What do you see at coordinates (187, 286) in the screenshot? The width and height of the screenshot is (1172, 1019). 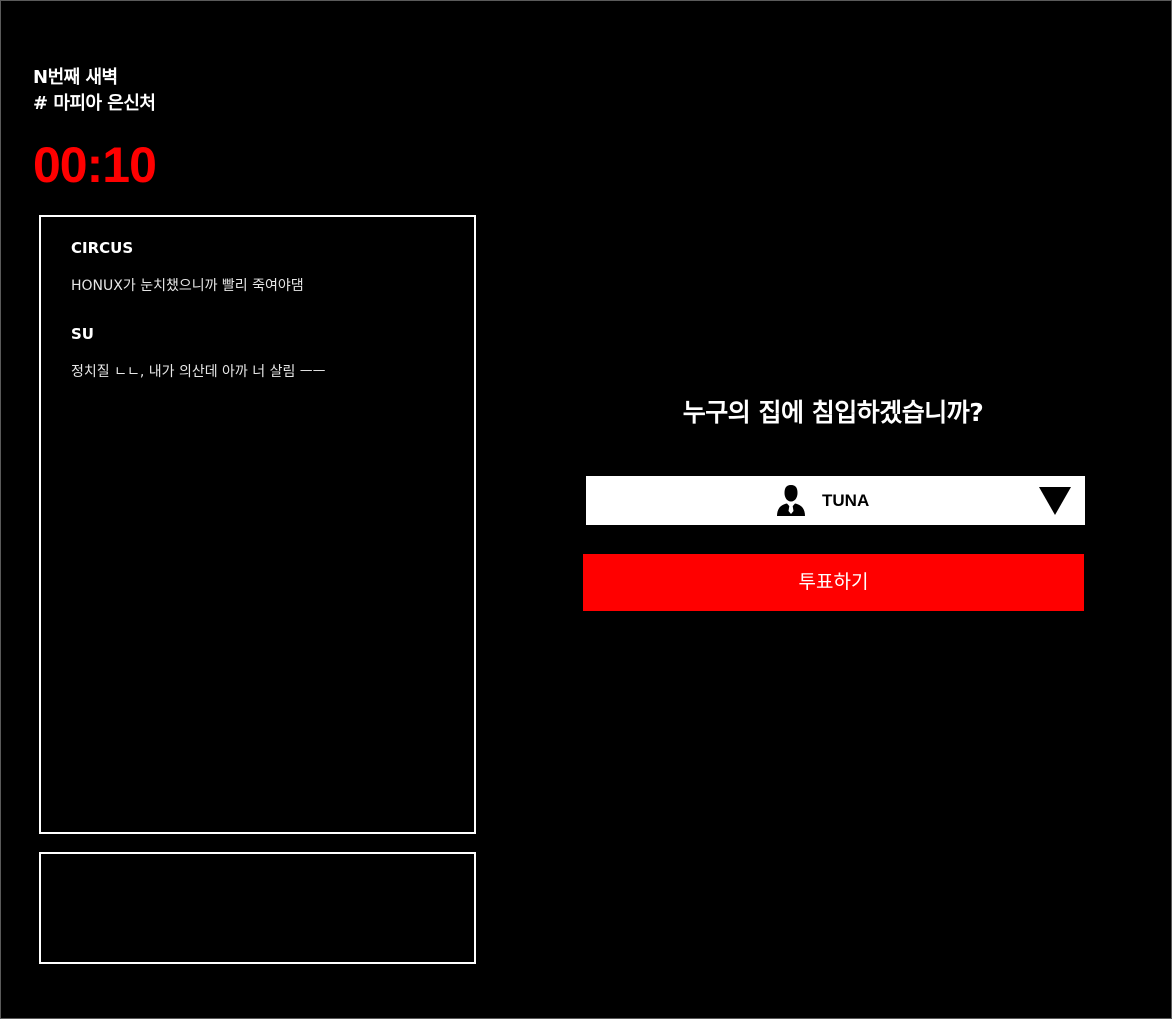 I see `chat-text: HONUX가 눈치챘으니까 빨리 죽여야댐` at bounding box center [187, 286].